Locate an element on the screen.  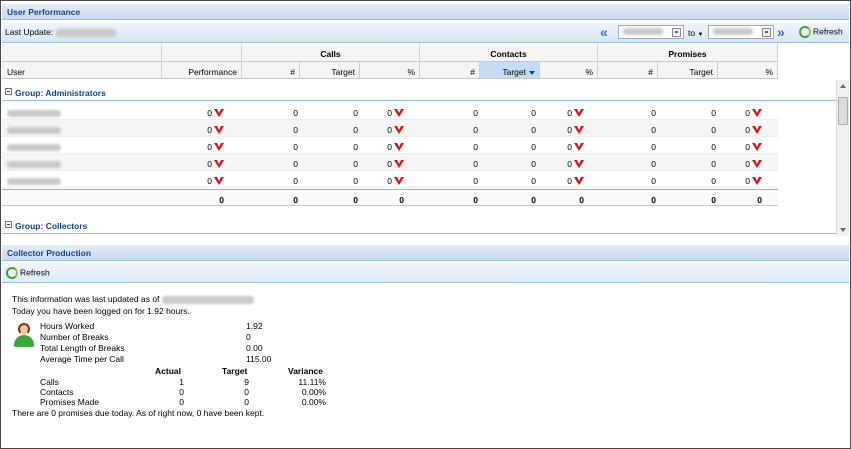
stat-value: 0 is located at coordinates (248, 337).